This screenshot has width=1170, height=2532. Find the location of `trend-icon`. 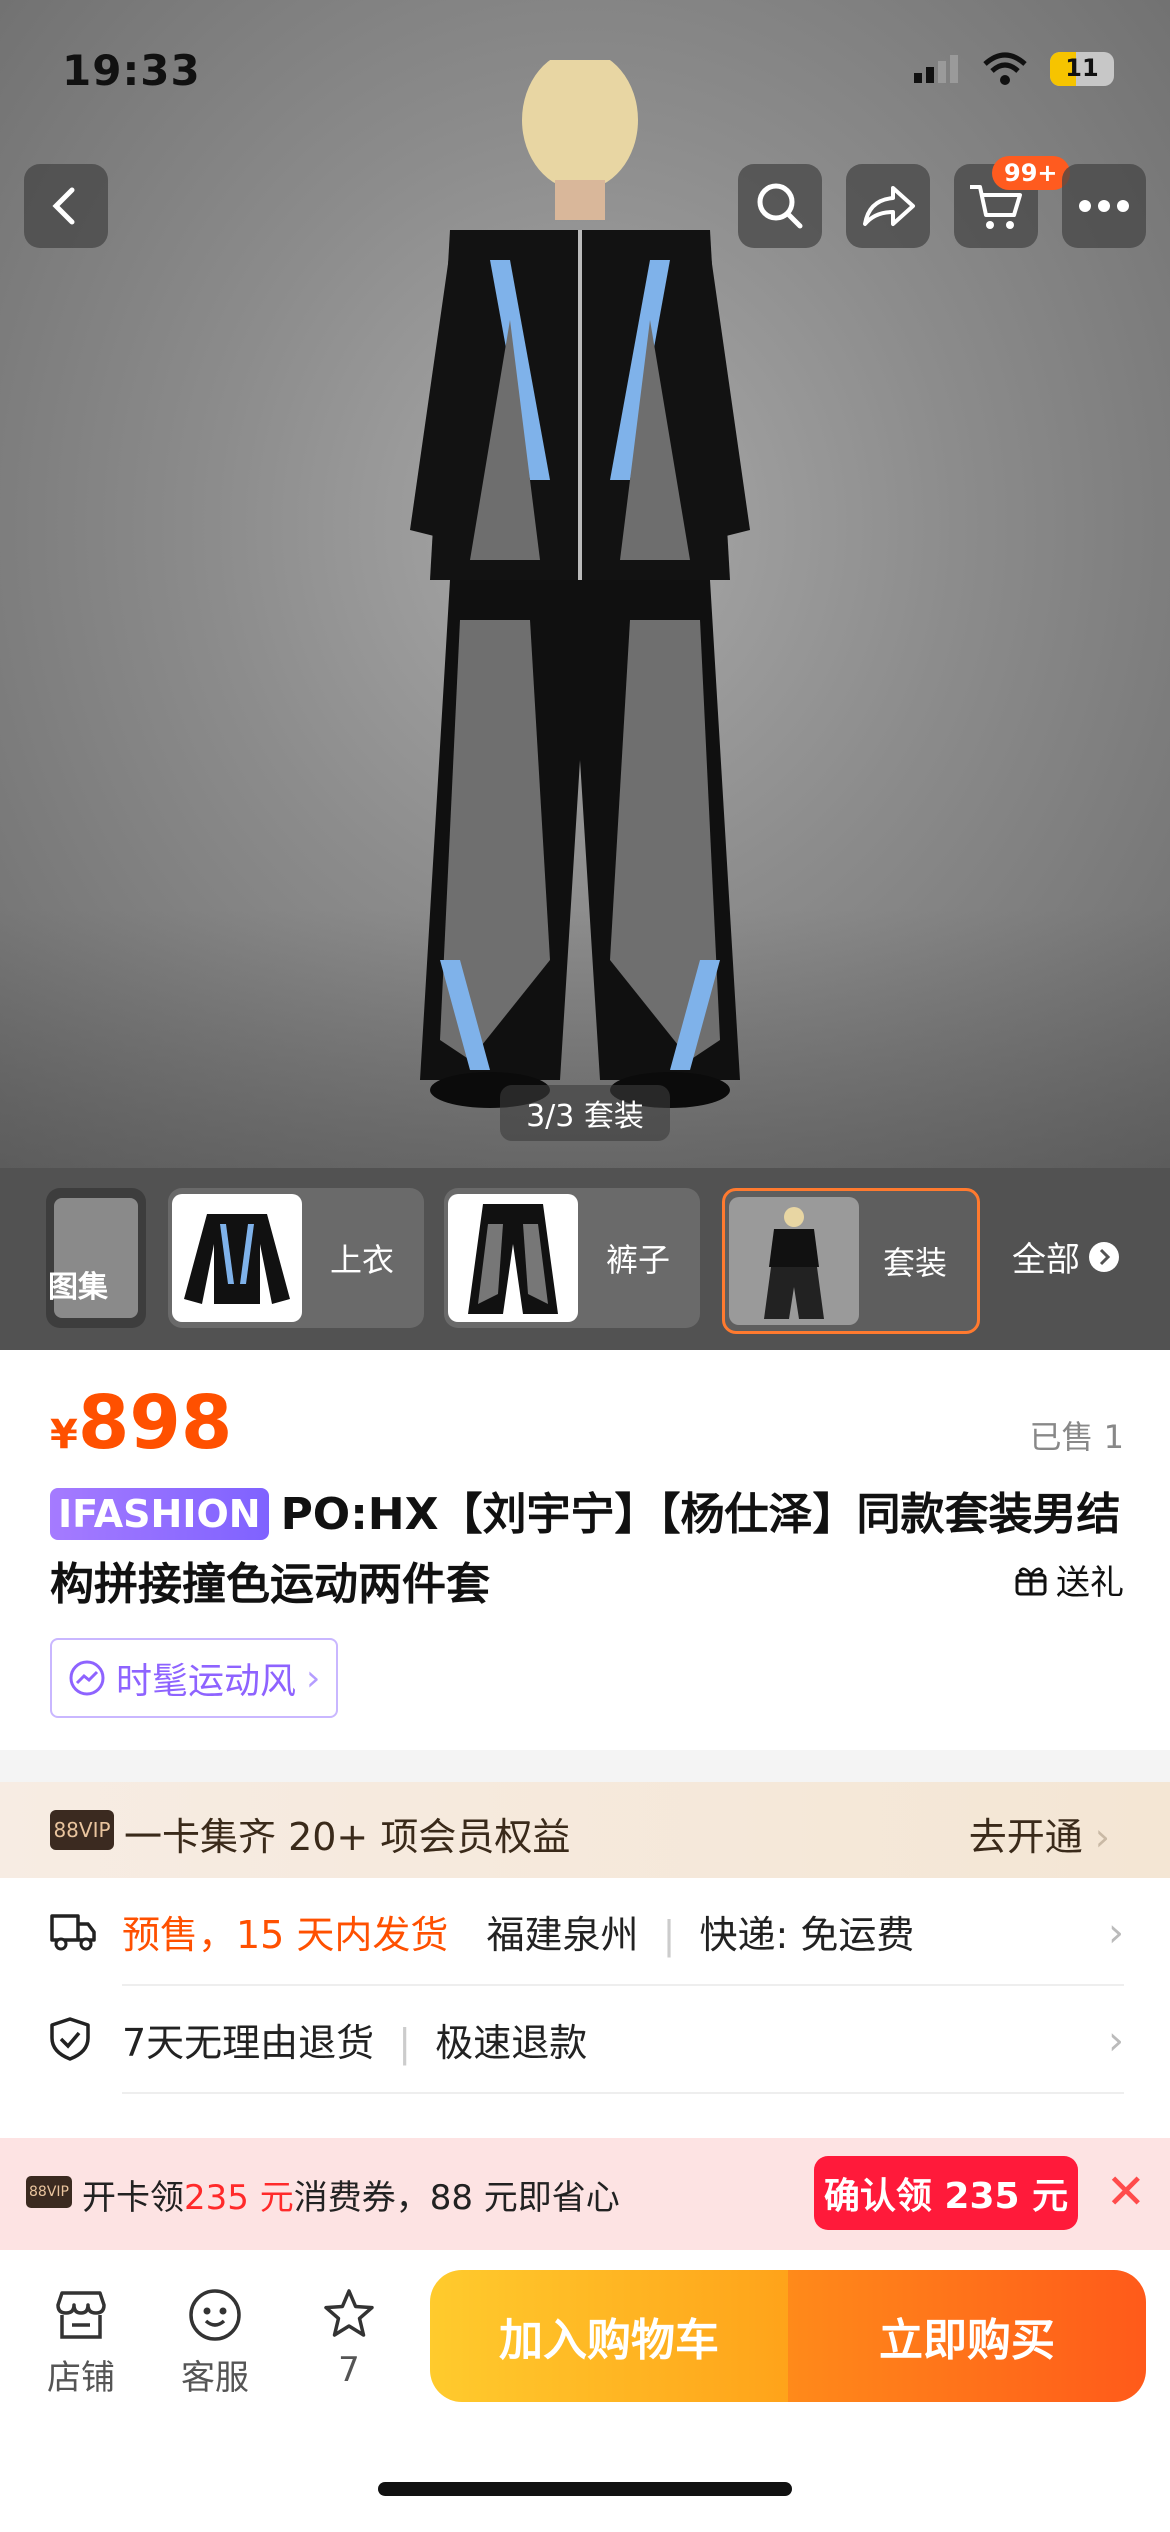

trend-icon is located at coordinates (87, 1678).